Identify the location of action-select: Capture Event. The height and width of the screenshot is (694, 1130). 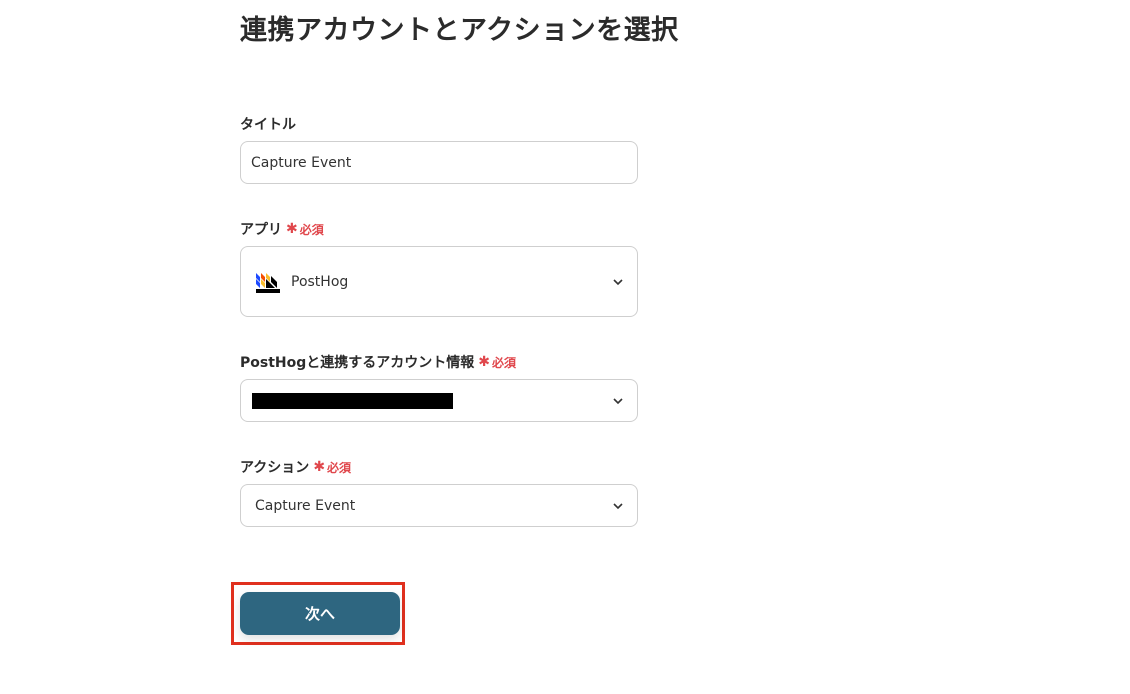
(439, 505).